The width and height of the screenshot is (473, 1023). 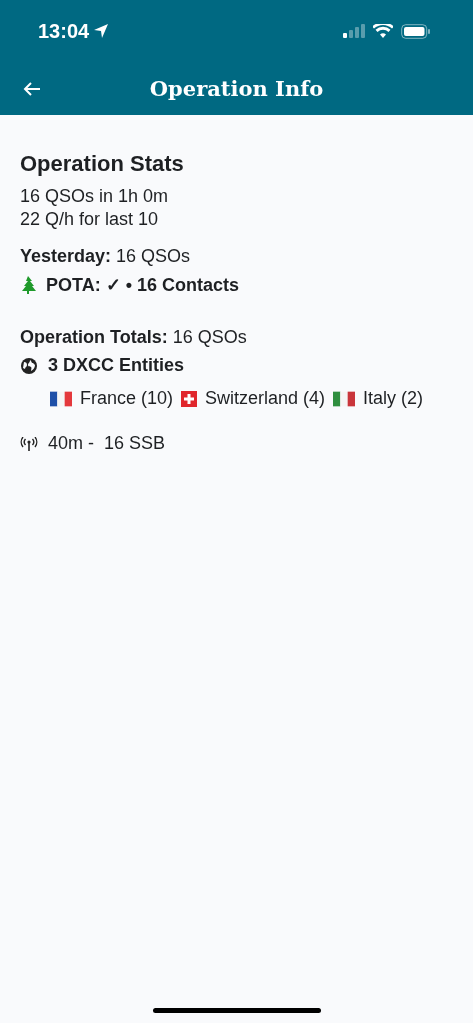 I want to click on globe-icon, so click(x=29, y=365).